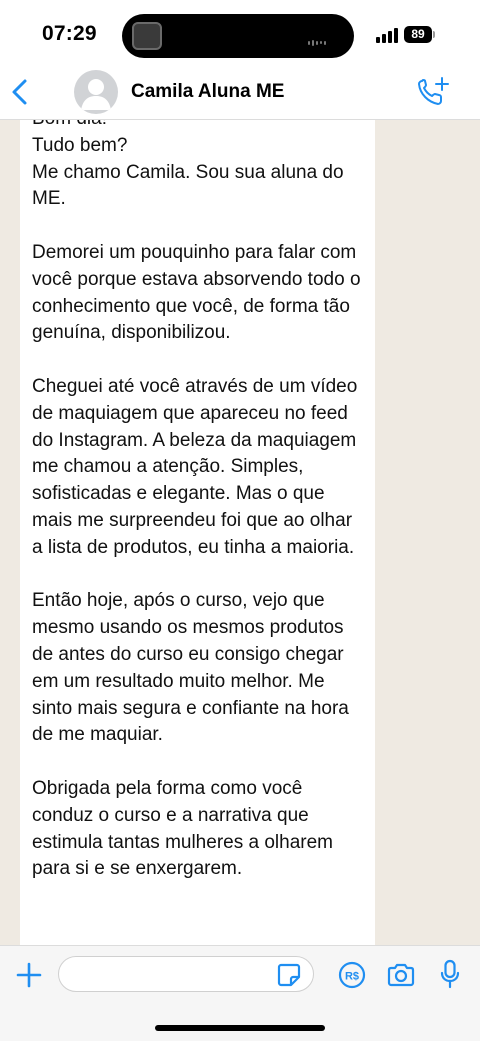 The image size is (480, 1041). Describe the element at coordinates (289, 975) in the screenshot. I see `sticker-icon` at that location.